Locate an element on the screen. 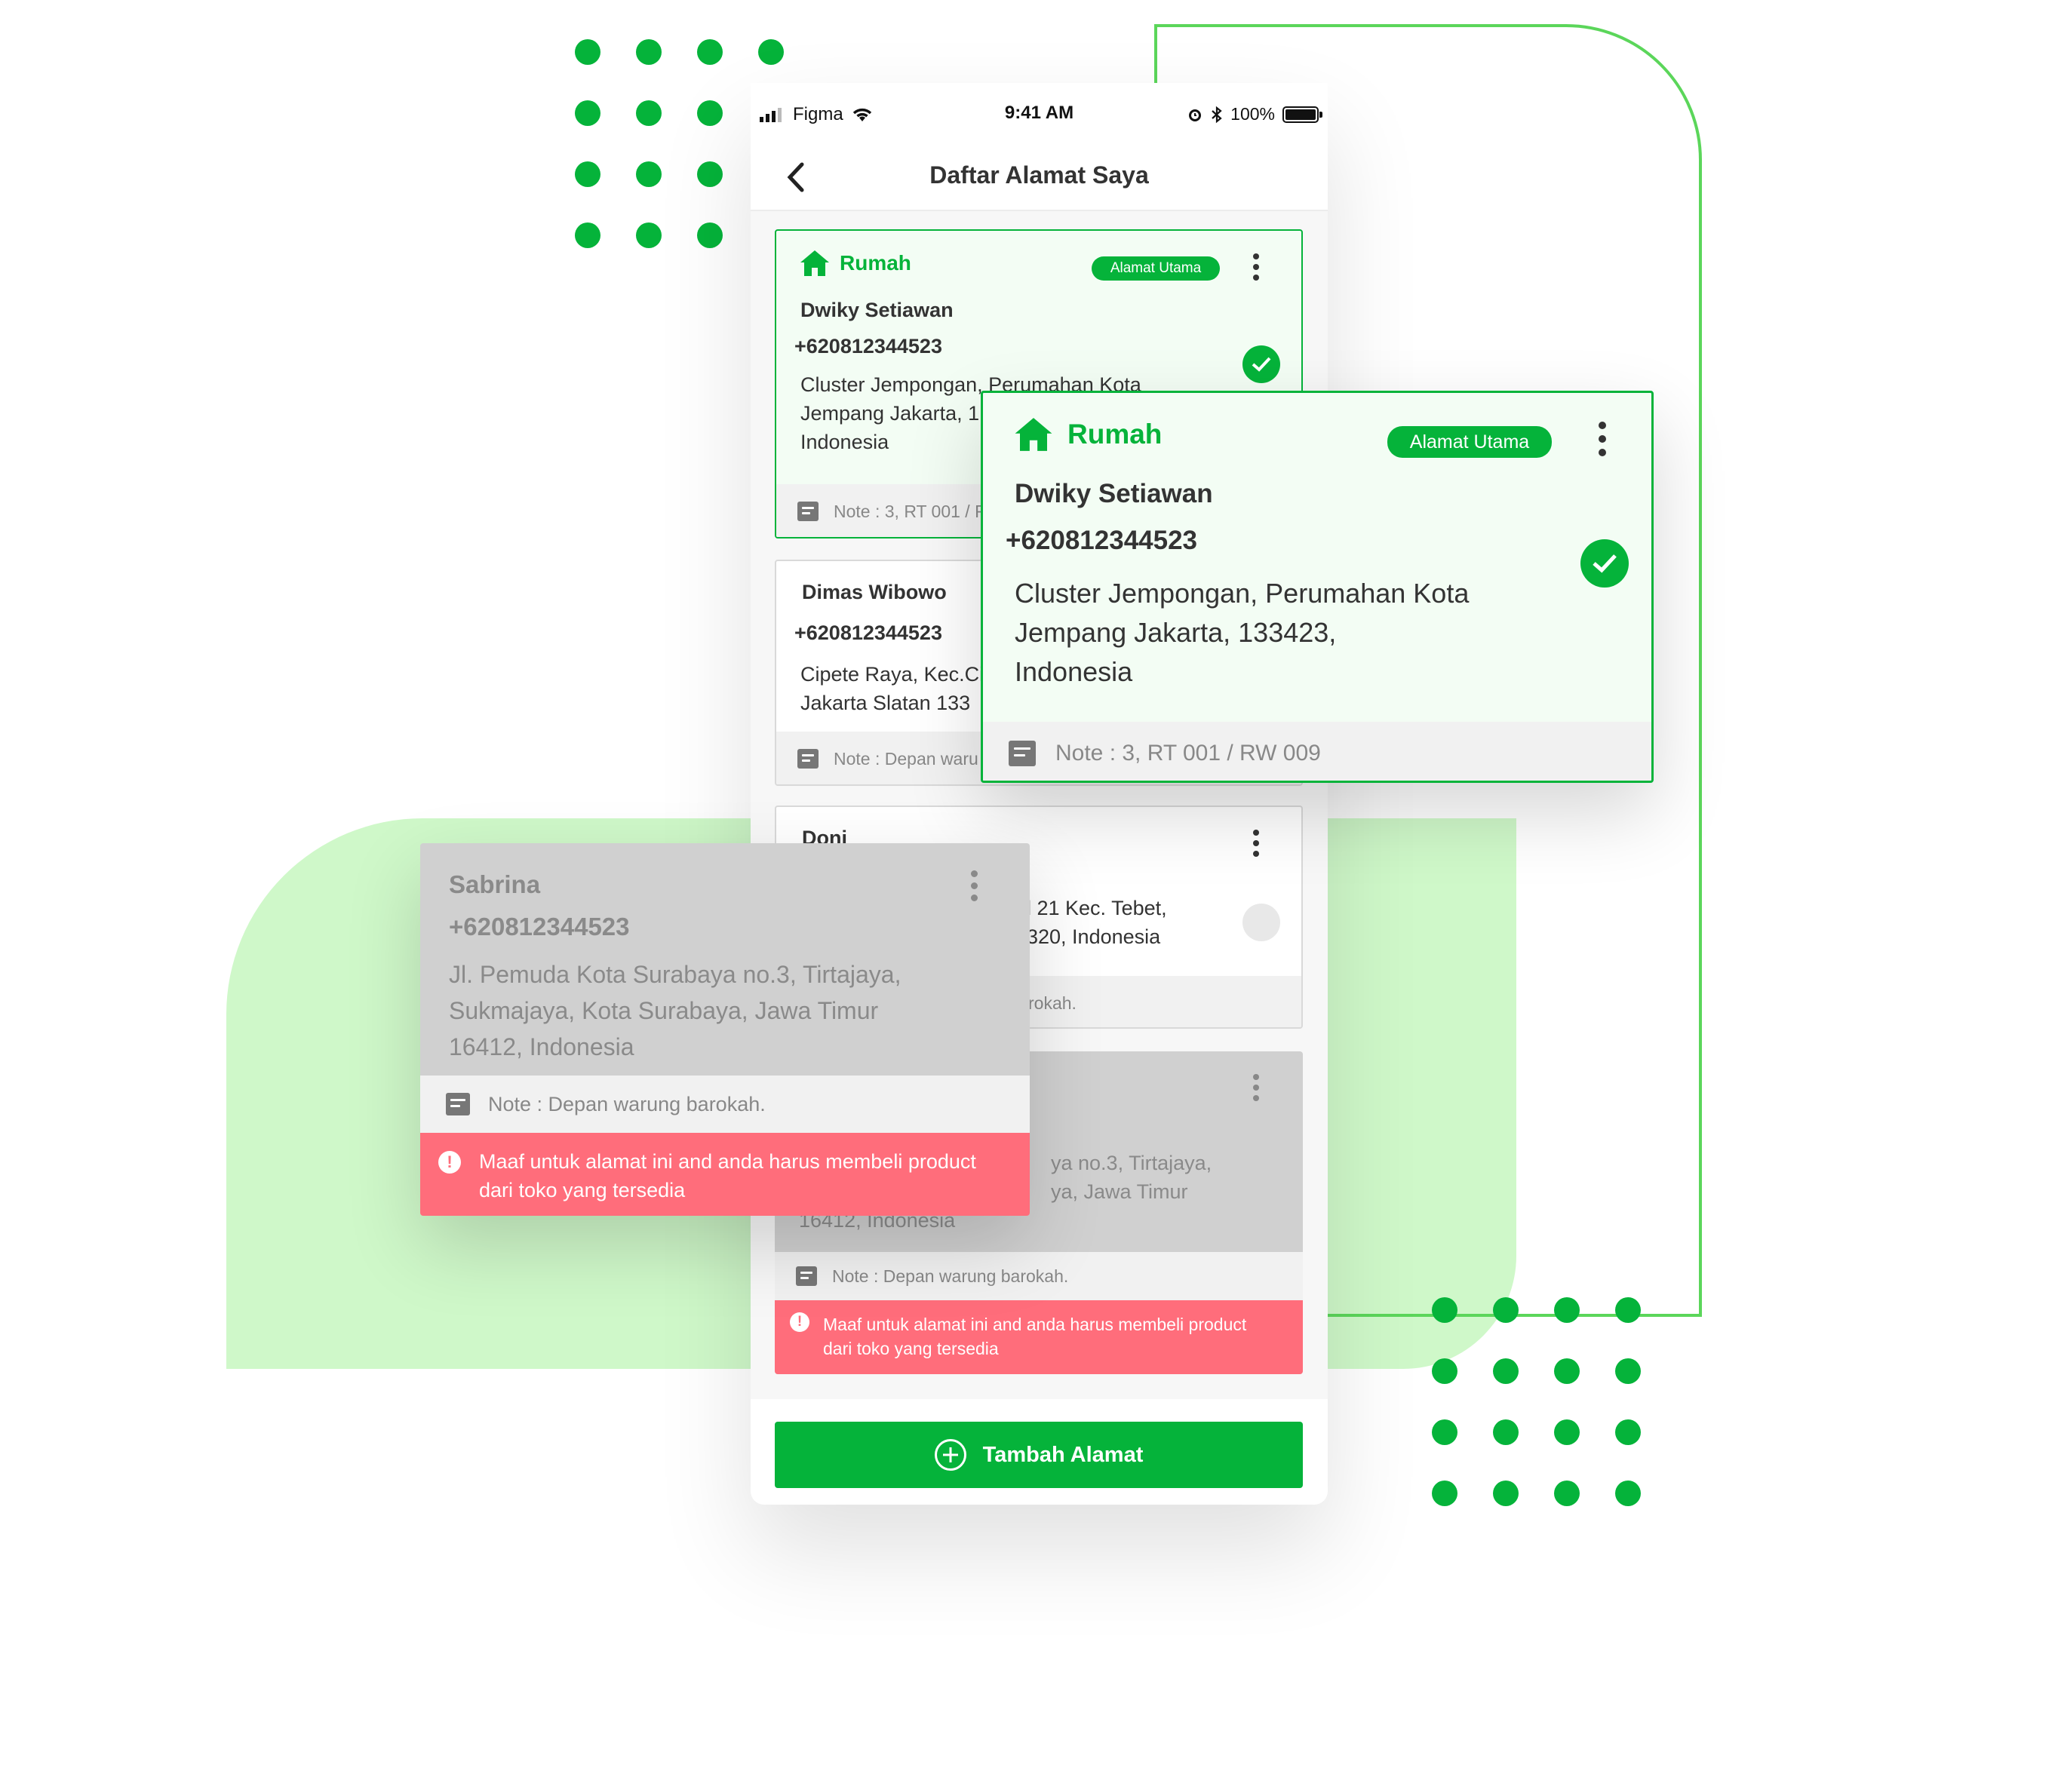  bluetooth-icon is located at coordinates (1217, 114).